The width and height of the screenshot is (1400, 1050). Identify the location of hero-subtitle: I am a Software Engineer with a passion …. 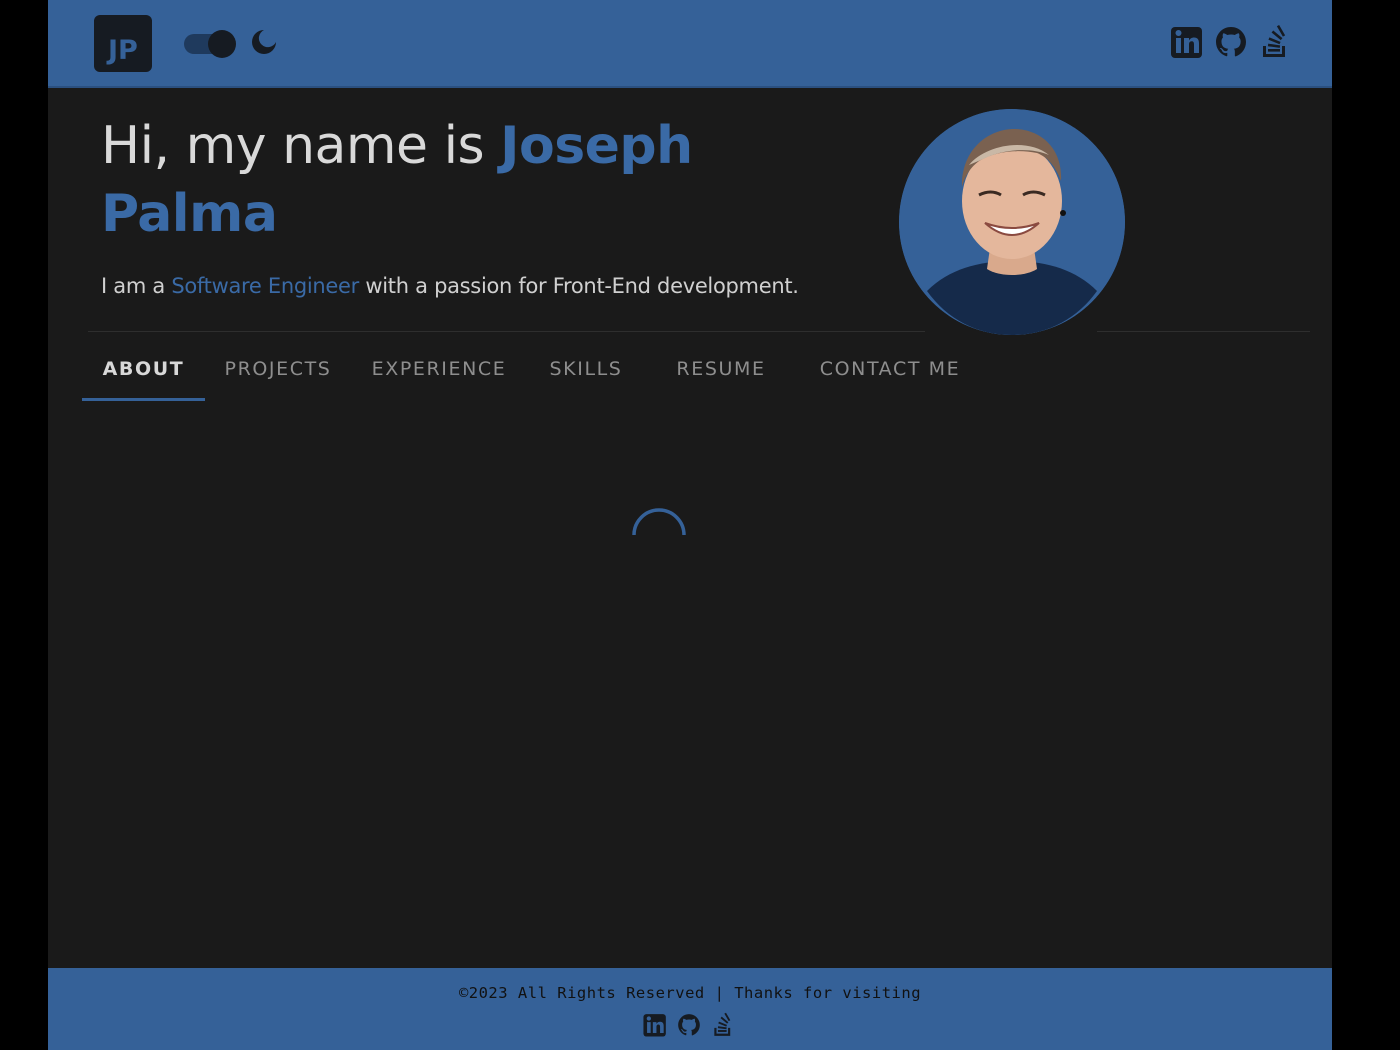
(450, 286).